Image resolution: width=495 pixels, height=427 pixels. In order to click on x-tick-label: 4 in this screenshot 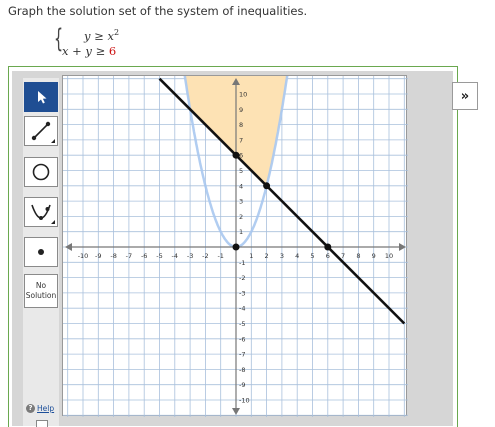, I will do `click(297, 256)`.